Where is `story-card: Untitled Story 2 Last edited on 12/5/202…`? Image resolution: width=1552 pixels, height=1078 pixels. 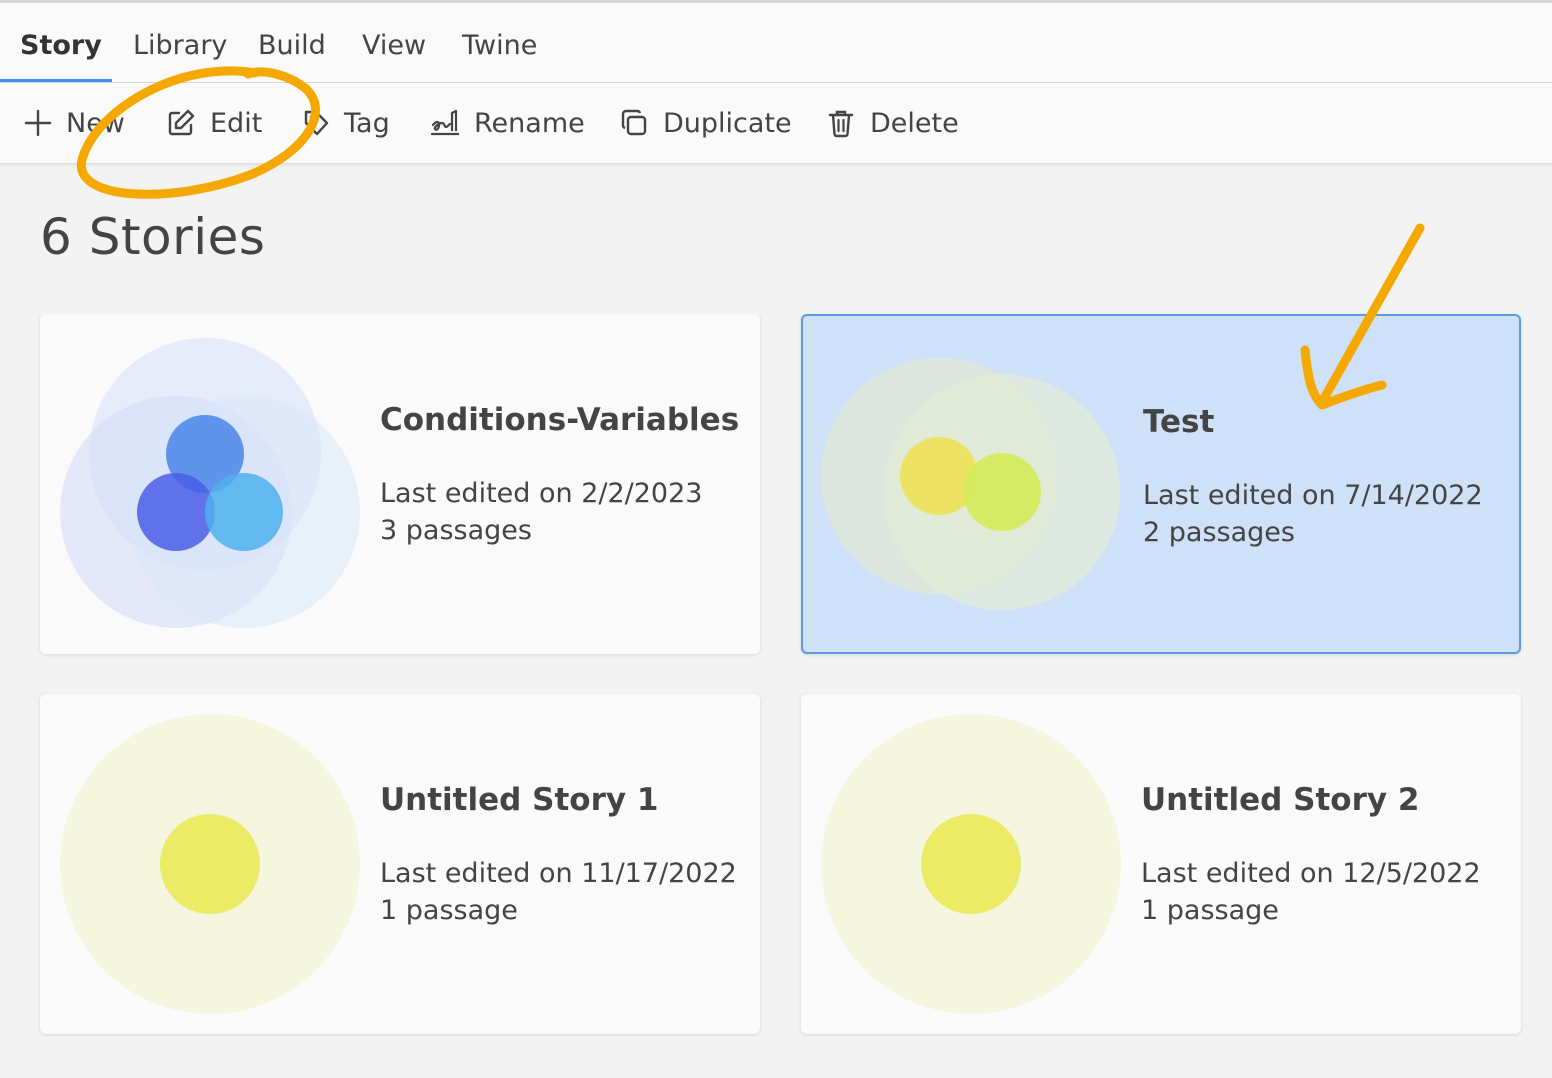 story-card: Untitled Story 2 Last edited on 12/5/202… is located at coordinates (1161, 864).